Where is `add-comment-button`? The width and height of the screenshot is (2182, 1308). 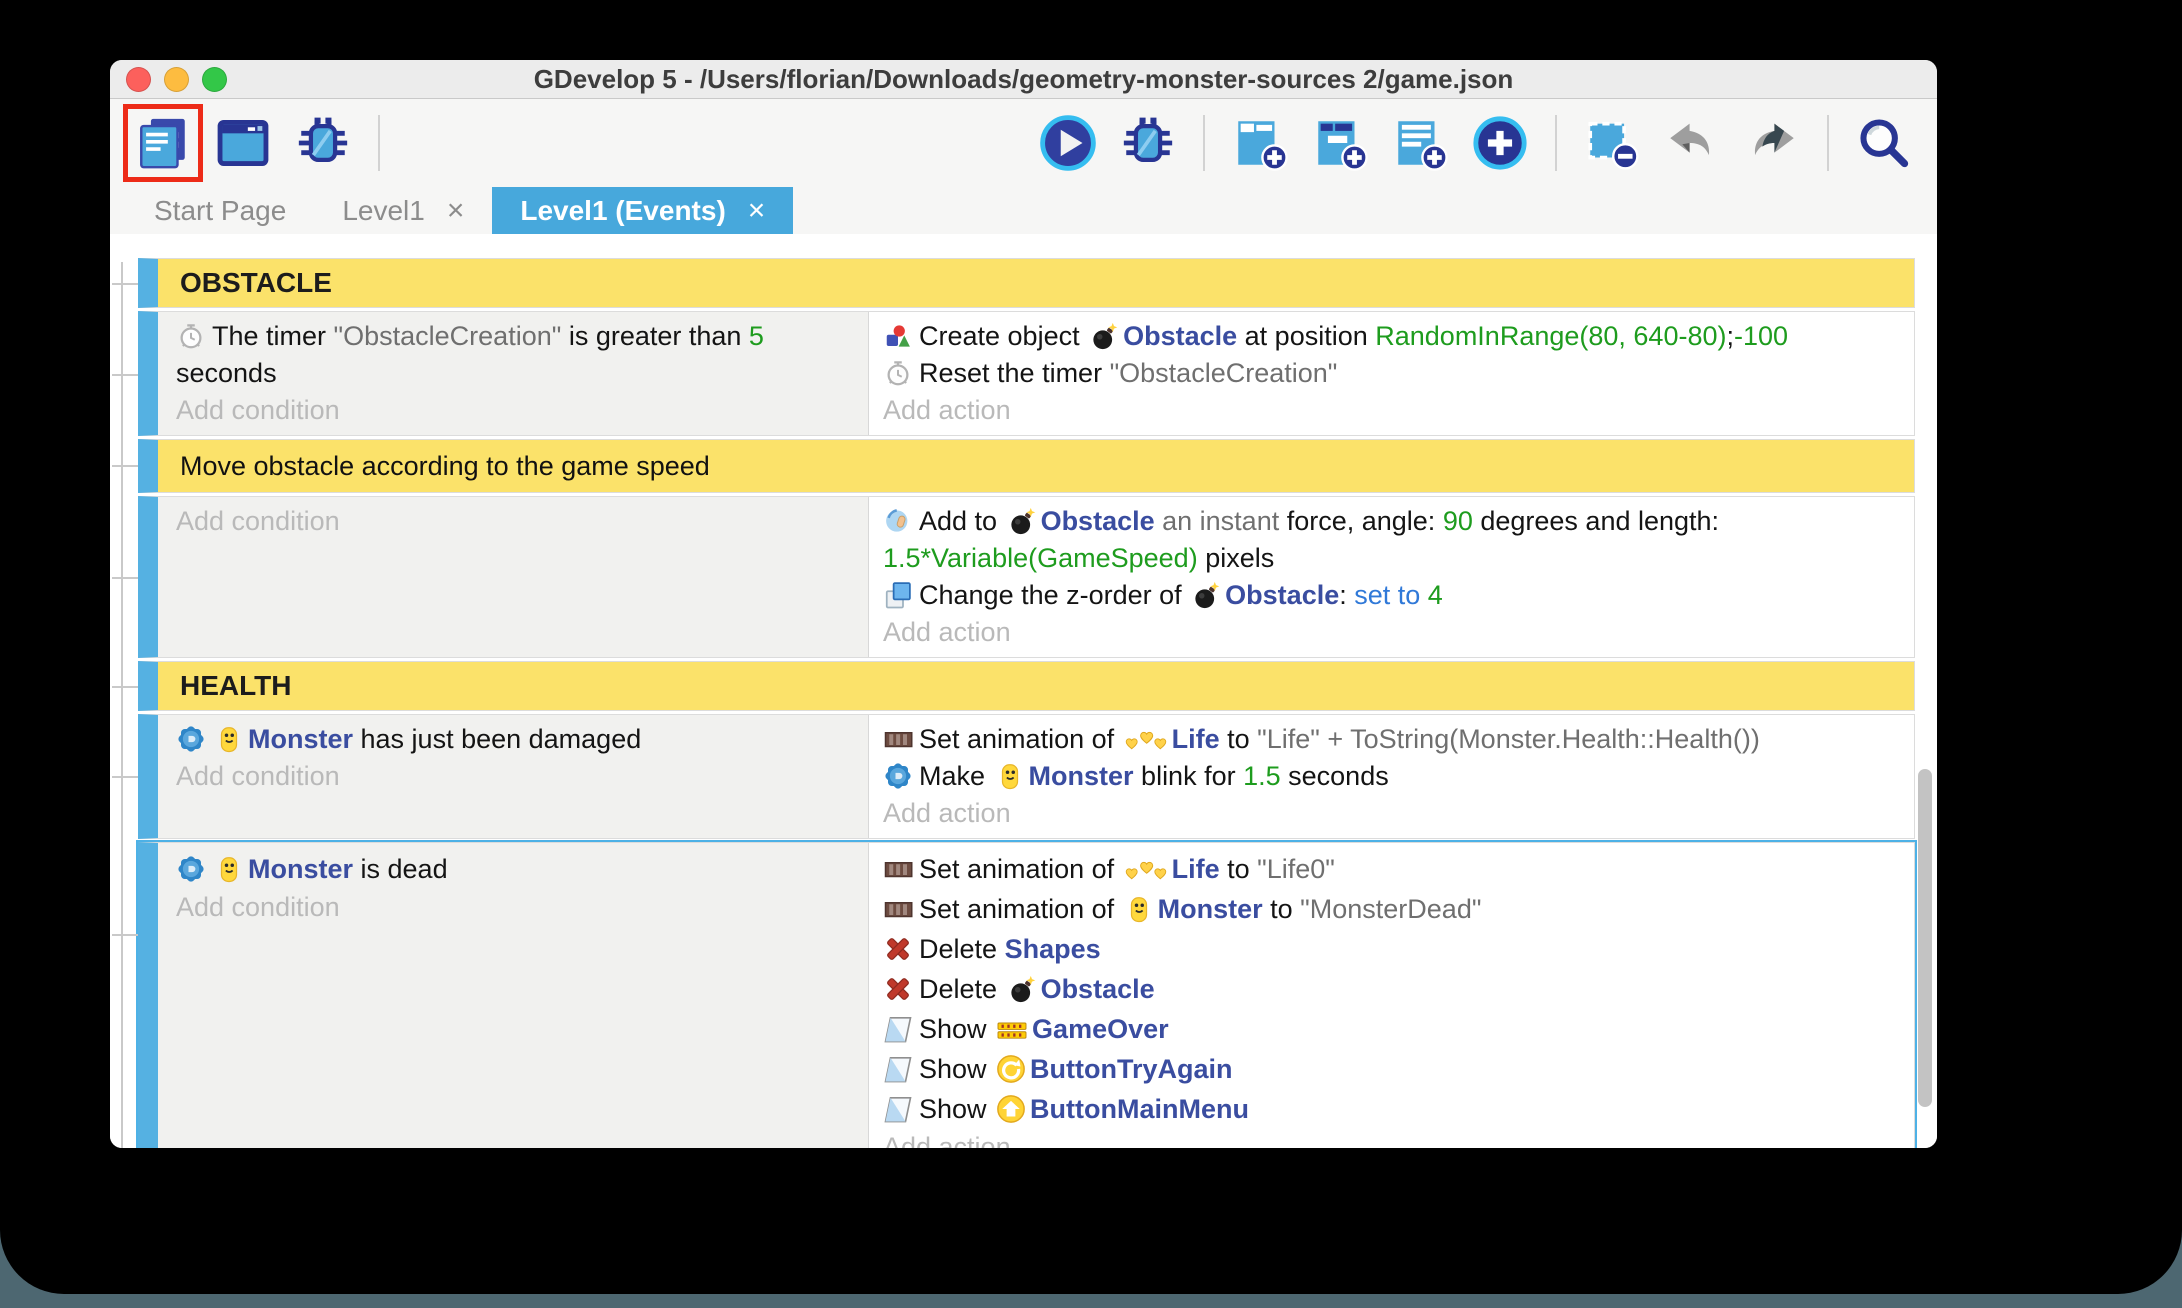
add-comment-button is located at coordinates (1420, 143).